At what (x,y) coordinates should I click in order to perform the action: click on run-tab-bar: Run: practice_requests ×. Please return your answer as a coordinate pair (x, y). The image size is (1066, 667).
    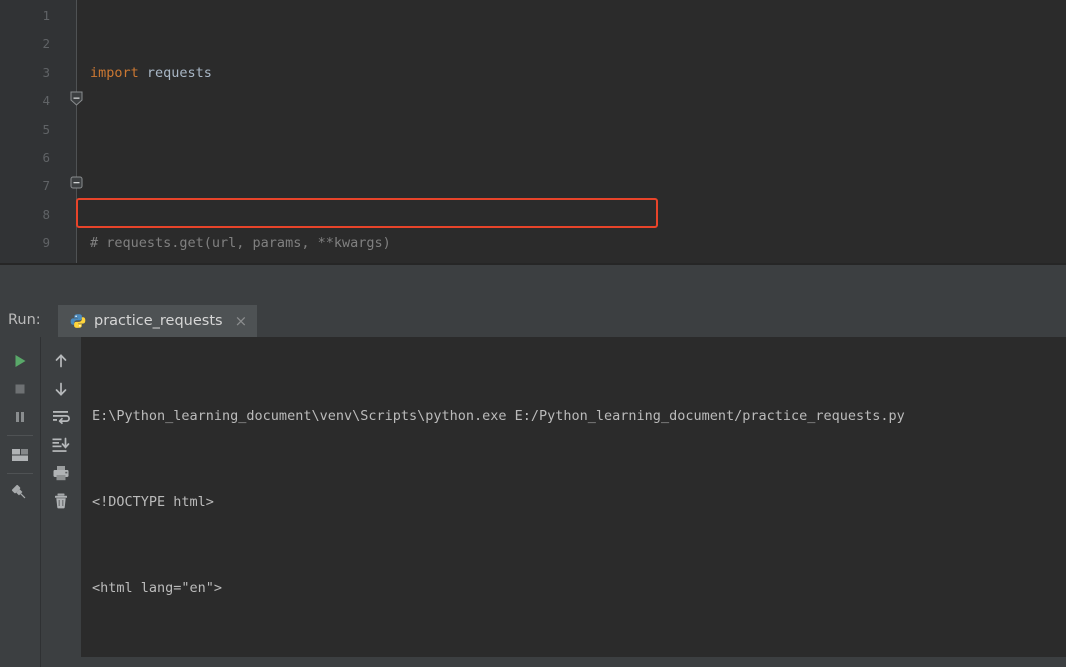
    Looking at the image, I should click on (533, 321).